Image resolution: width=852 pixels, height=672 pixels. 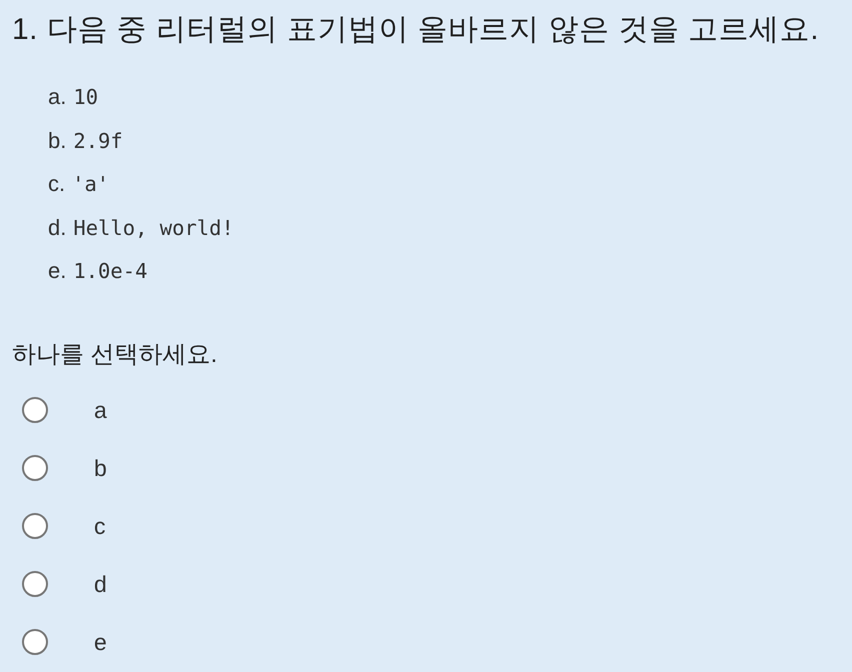 I want to click on choice-letter: a., so click(x=57, y=97).